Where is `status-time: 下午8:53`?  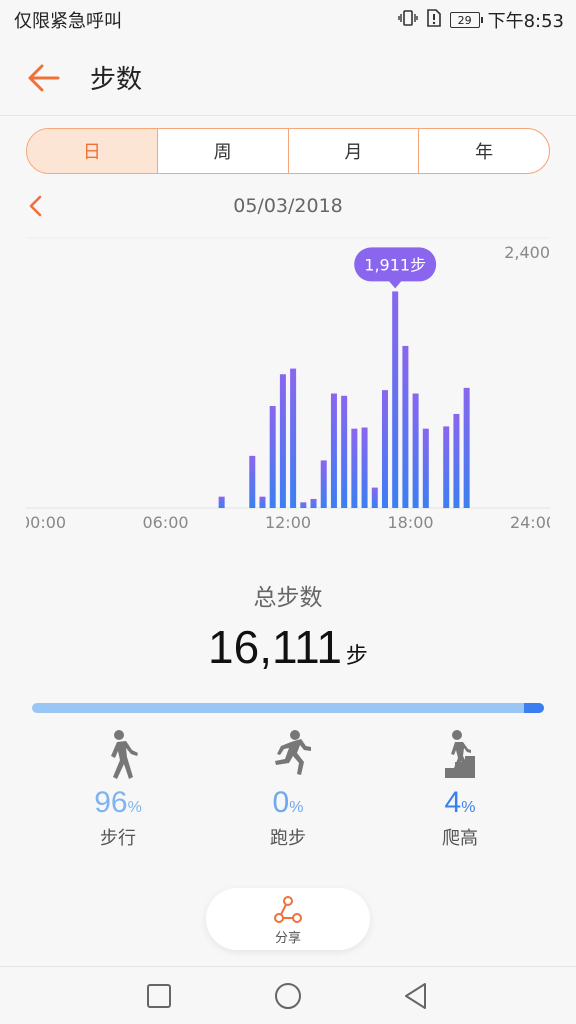 status-time: 下午8:53 is located at coordinates (525, 21).